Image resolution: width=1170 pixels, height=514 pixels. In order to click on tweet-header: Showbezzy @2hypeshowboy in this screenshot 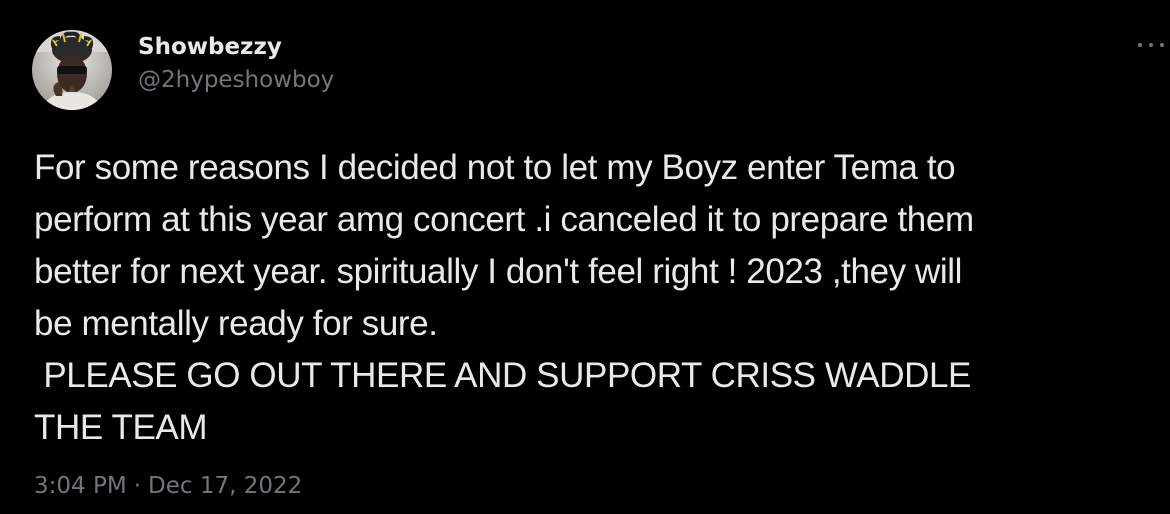, I will do `click(183, 70)`.